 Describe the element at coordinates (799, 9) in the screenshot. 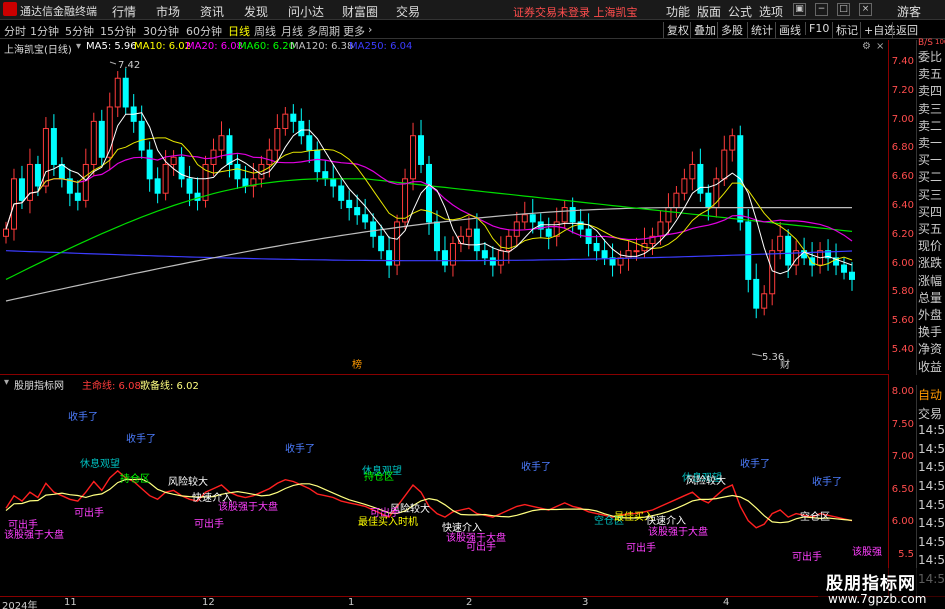

I see `window-icon: ▣` at that location.